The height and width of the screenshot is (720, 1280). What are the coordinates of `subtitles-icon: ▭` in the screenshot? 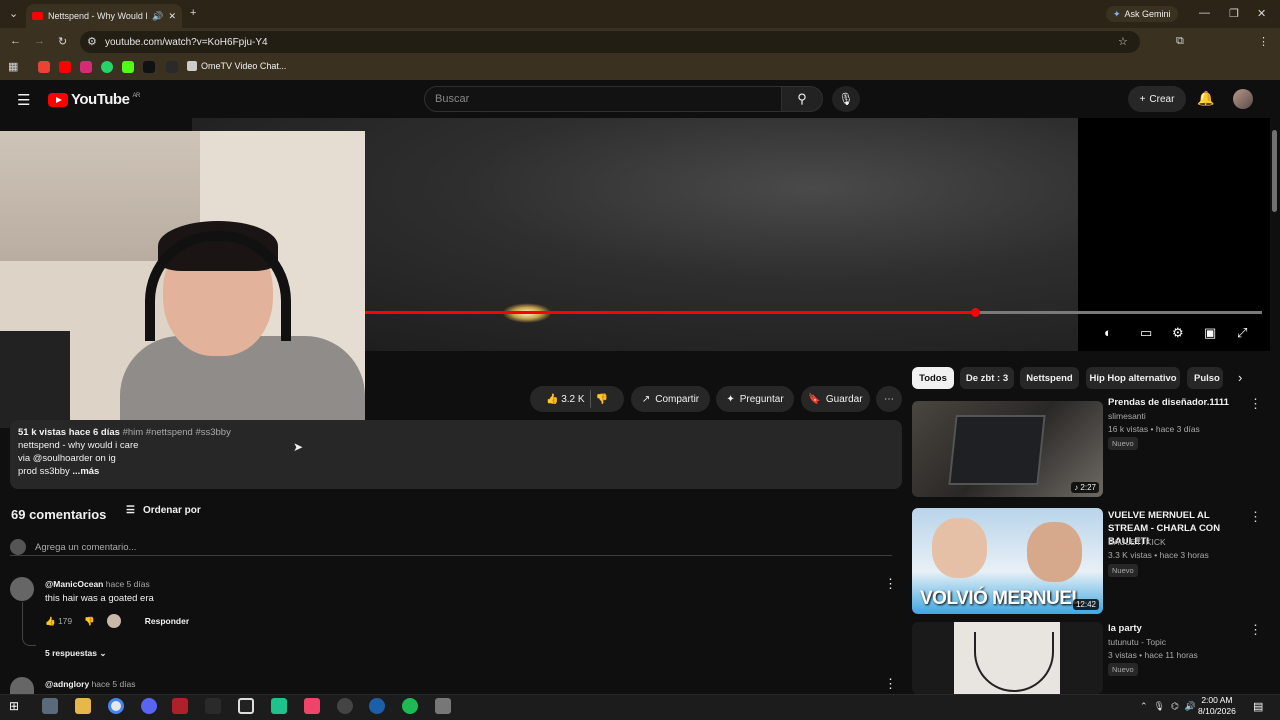 It's located at (1146, 333).